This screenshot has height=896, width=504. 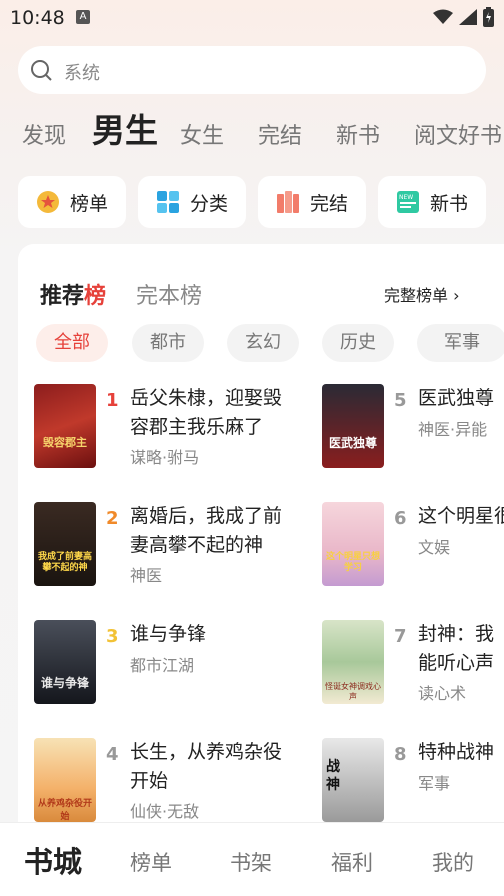 What do you see at coordinates (288, 202) in the screenshot?
I see `books-icon` at bounding box center [288, 202].